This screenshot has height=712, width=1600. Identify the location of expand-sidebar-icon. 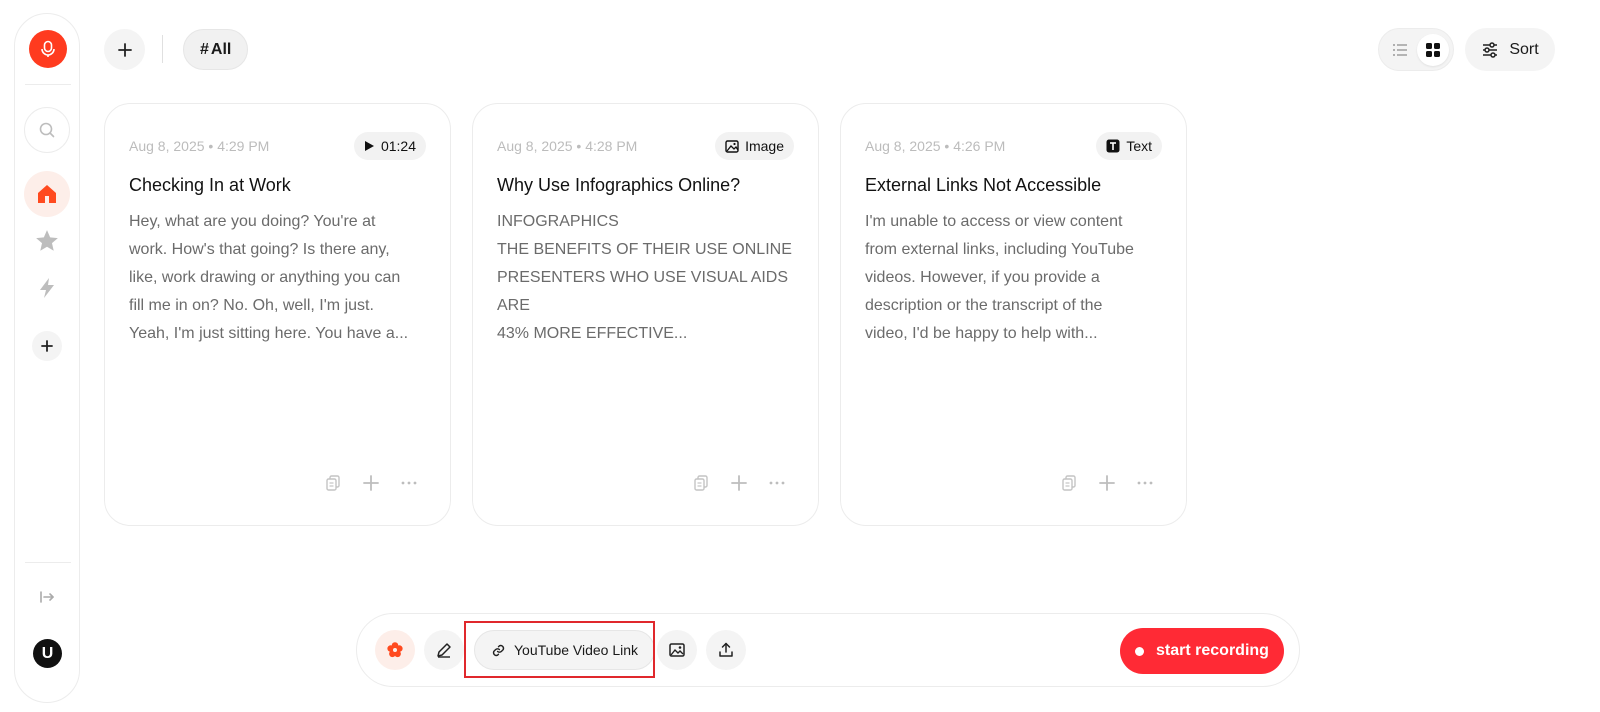
(47, 597).